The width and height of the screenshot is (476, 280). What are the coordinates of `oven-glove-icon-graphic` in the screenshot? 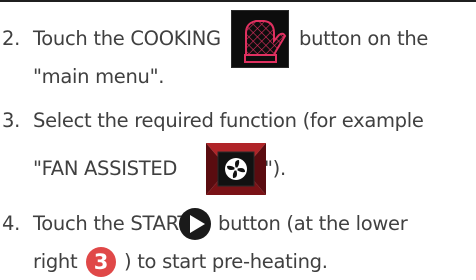 It's located at (265, 41).